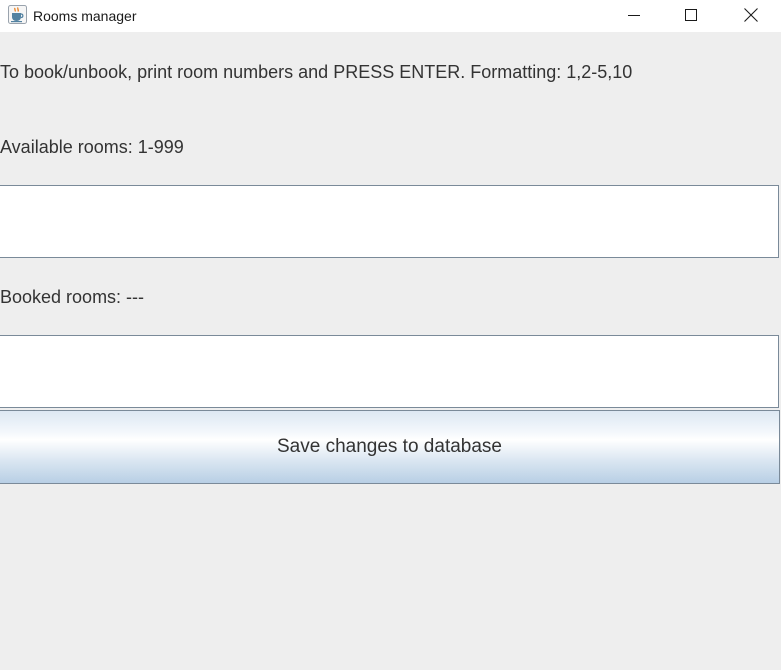 The image size is (781, 670). Describe the element at coordinates (92, 147) in the screenshot. I see `available-rooms-label: Available rooms: 1-999` at that location.